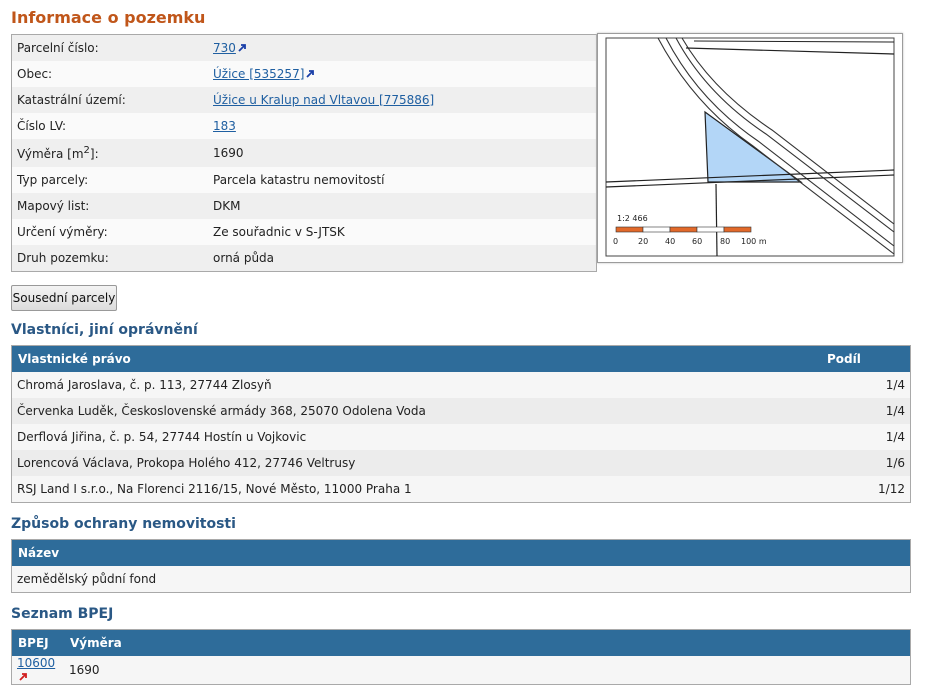 The height and width of the screenshot is (688, 926). I want to click on column-header-name: Název, so click(461, 552).